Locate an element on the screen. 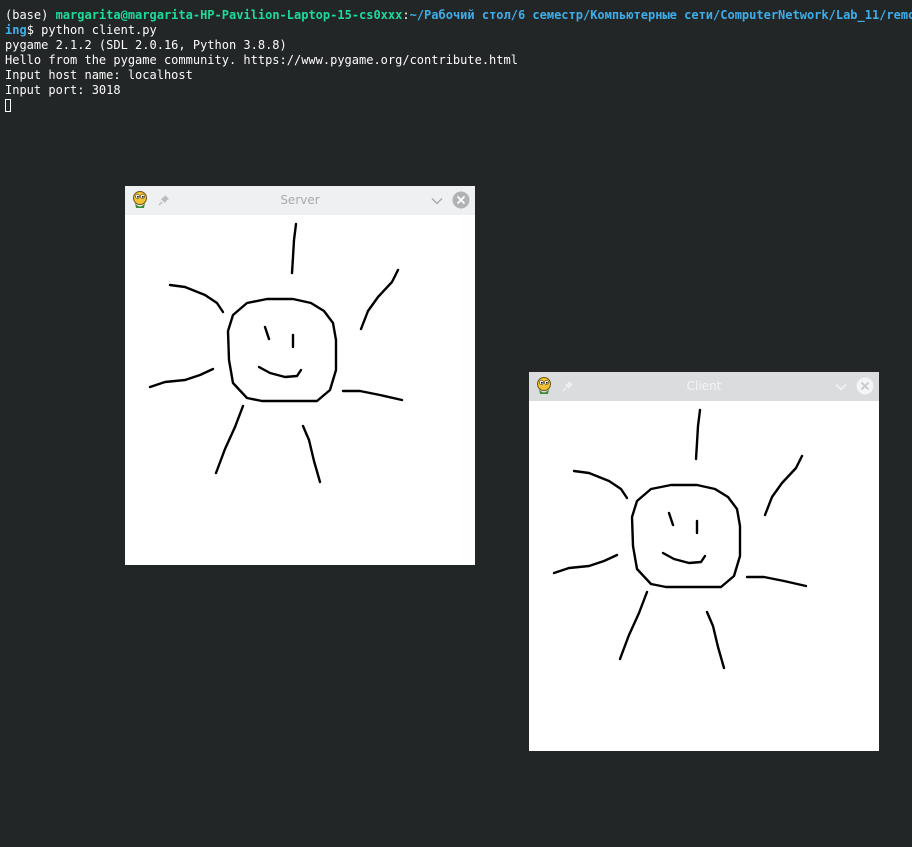 The width and height of the screenshot is (912, 847). server-window-title: Server is located at coordinates (300, 200).